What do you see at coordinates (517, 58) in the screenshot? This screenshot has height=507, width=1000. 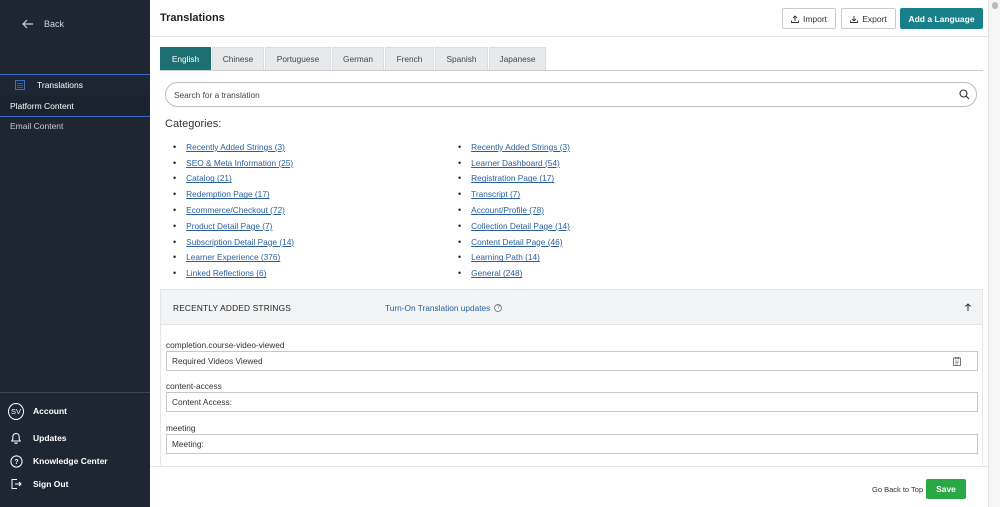 I see `tab-japanese: Japanese` at bounding box center [517, 58].